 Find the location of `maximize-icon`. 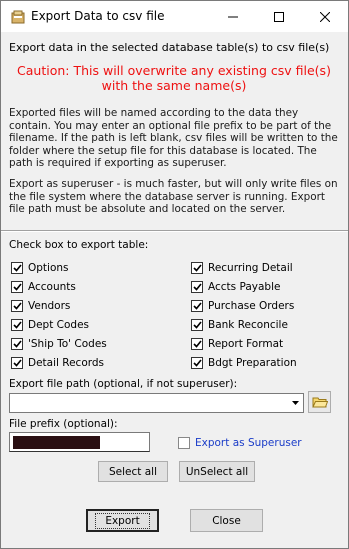

maximize-icon is located at coordinates (279, 16).